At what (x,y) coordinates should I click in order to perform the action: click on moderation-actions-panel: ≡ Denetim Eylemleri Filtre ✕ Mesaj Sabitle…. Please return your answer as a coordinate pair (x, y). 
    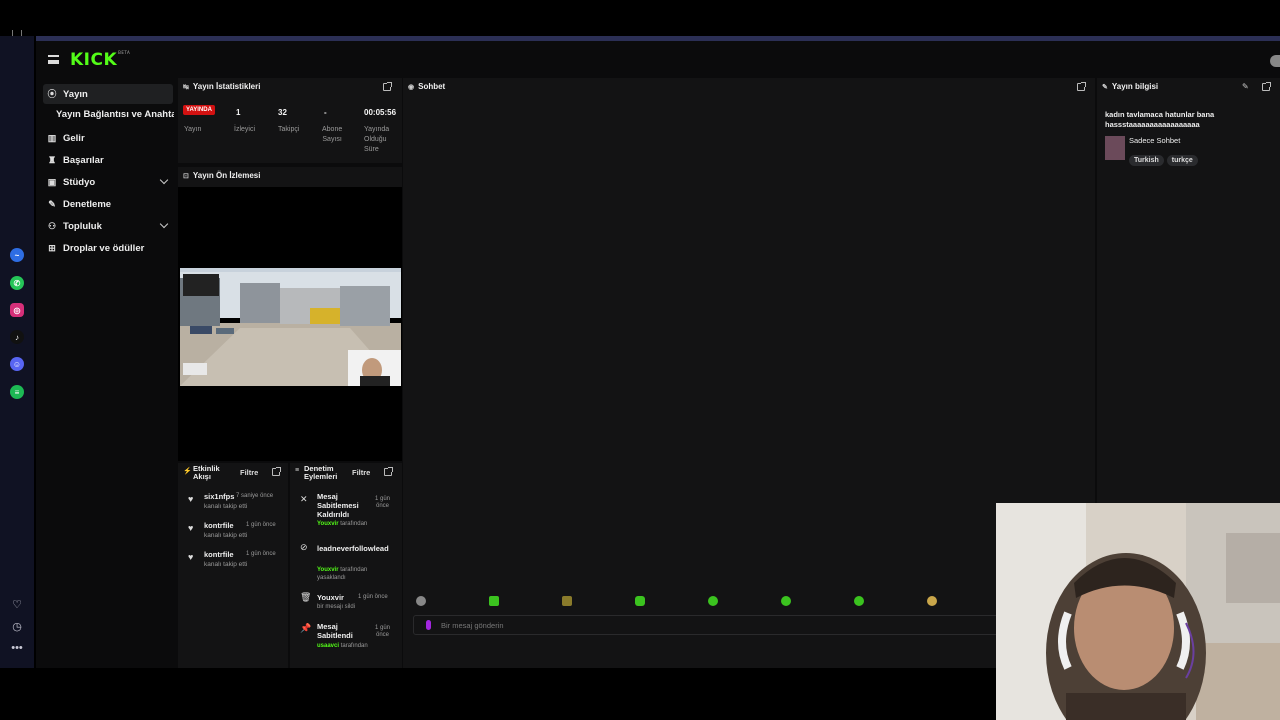
    Looking at the image, I should click on (346, 565).